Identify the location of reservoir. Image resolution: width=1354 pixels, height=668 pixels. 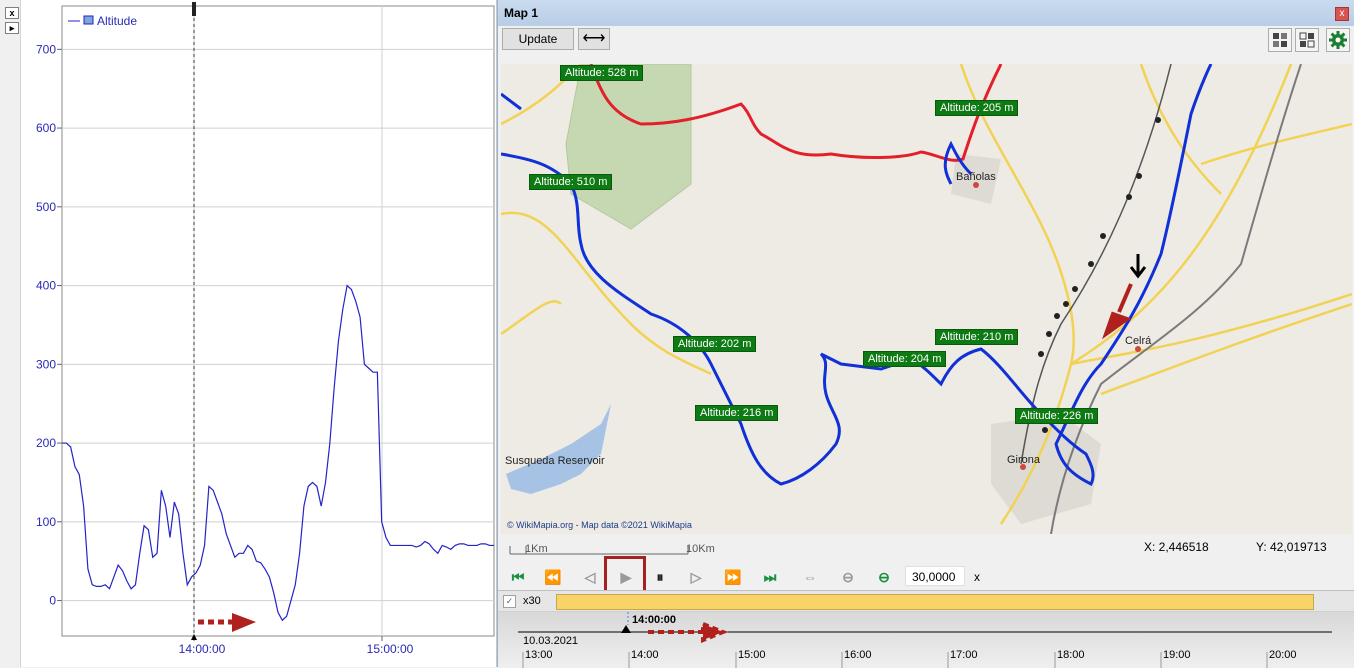
(558, 449).